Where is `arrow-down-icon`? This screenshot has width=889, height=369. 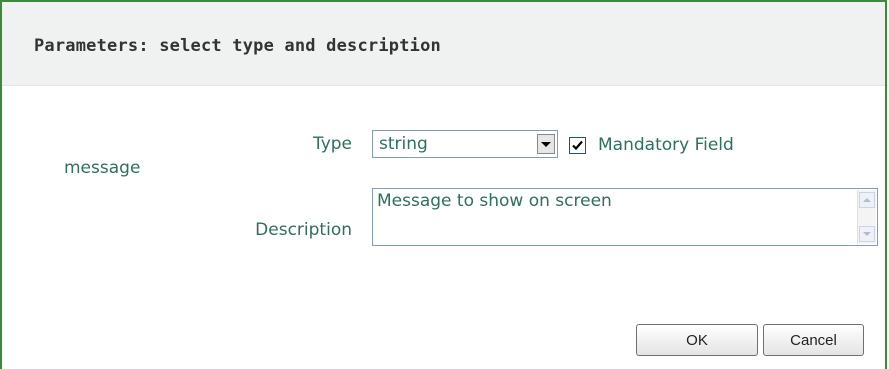
arrow-down-icon is located at coordinates (867, 234).